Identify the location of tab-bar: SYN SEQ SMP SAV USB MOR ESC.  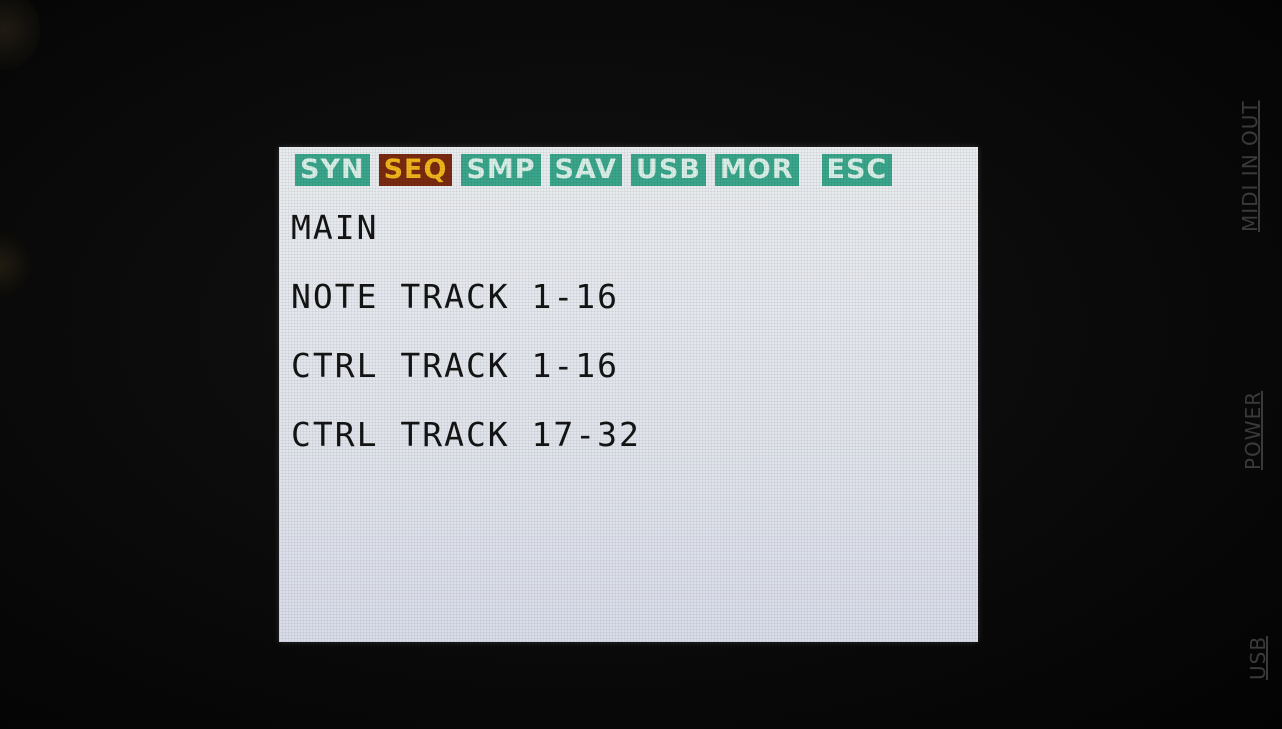
(594, 170).